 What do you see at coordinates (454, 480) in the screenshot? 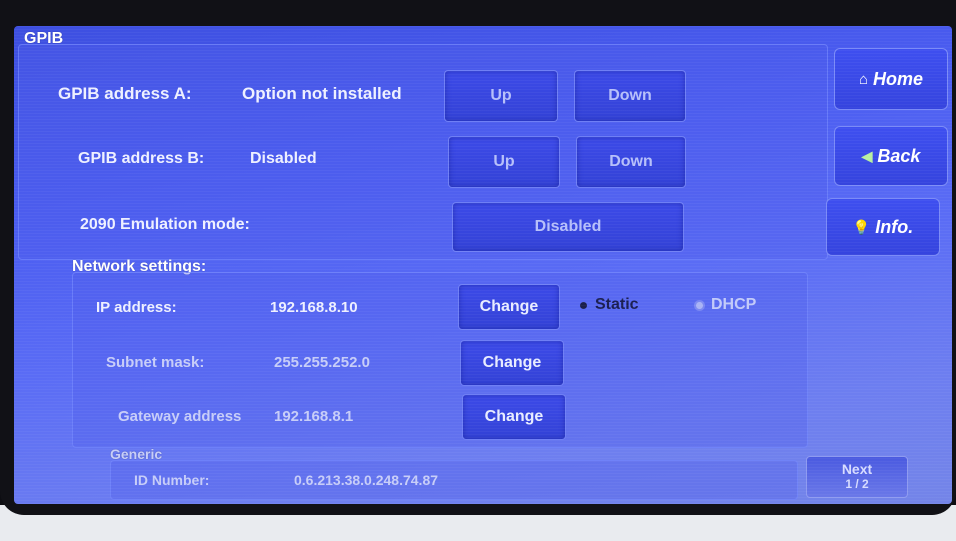
I see `generic-panel` at bounding box center [454, 480].